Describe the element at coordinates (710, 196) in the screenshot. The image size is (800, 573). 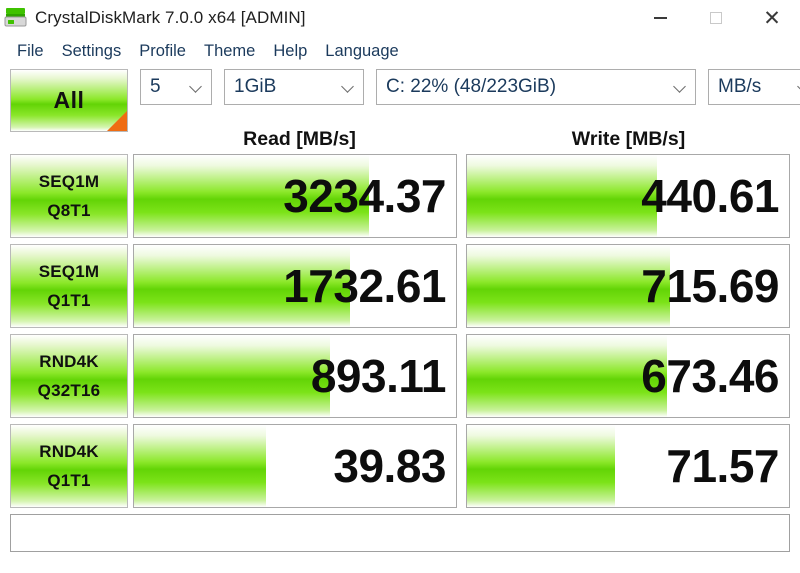
I see `result-value-write: 440.61` at that location.